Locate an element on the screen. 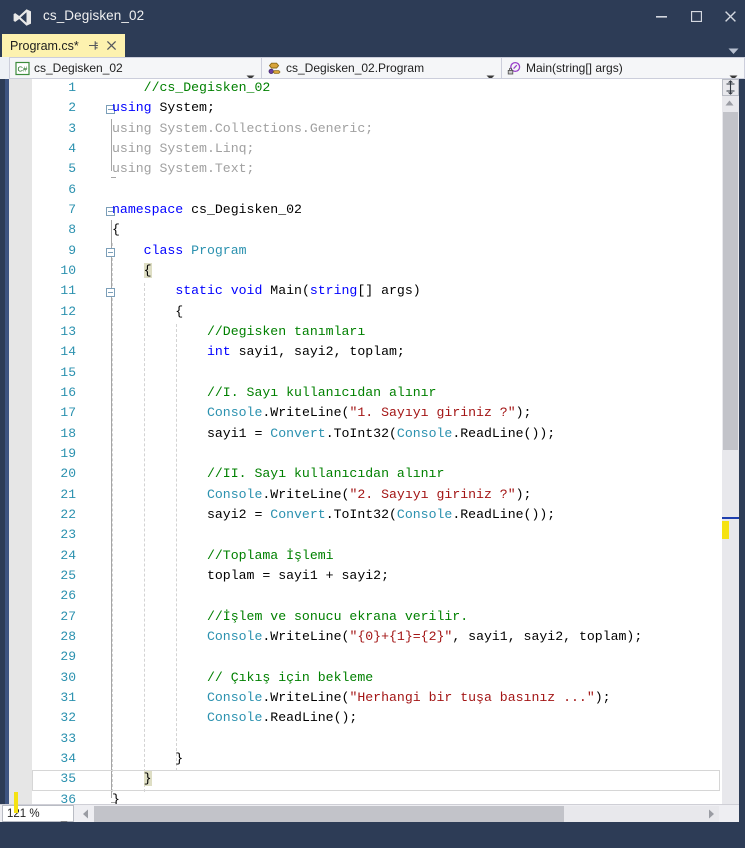 Image resolution: width=745 pixels, height=848 pixels. line-number: 17 is located at coordinates (68, 413).